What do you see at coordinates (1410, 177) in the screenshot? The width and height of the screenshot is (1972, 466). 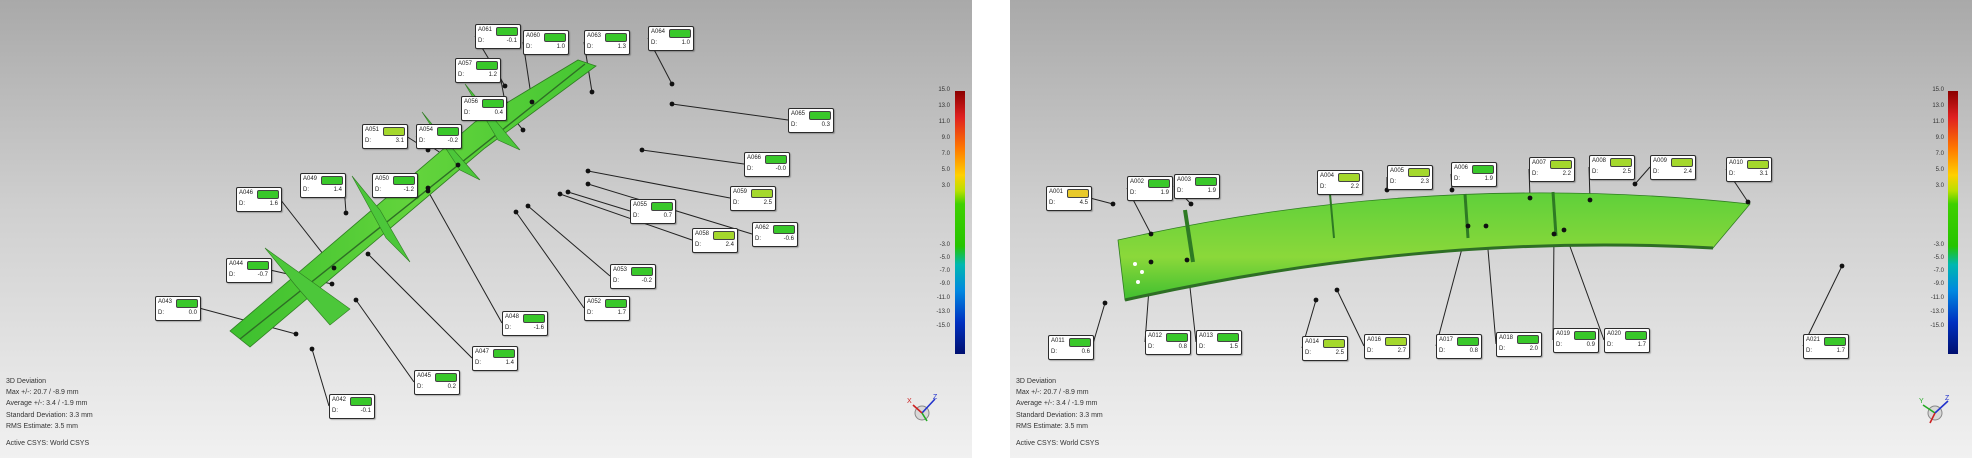 I see `callout-a005: A005 D: 2.3` at bounding box center [1410, 177].